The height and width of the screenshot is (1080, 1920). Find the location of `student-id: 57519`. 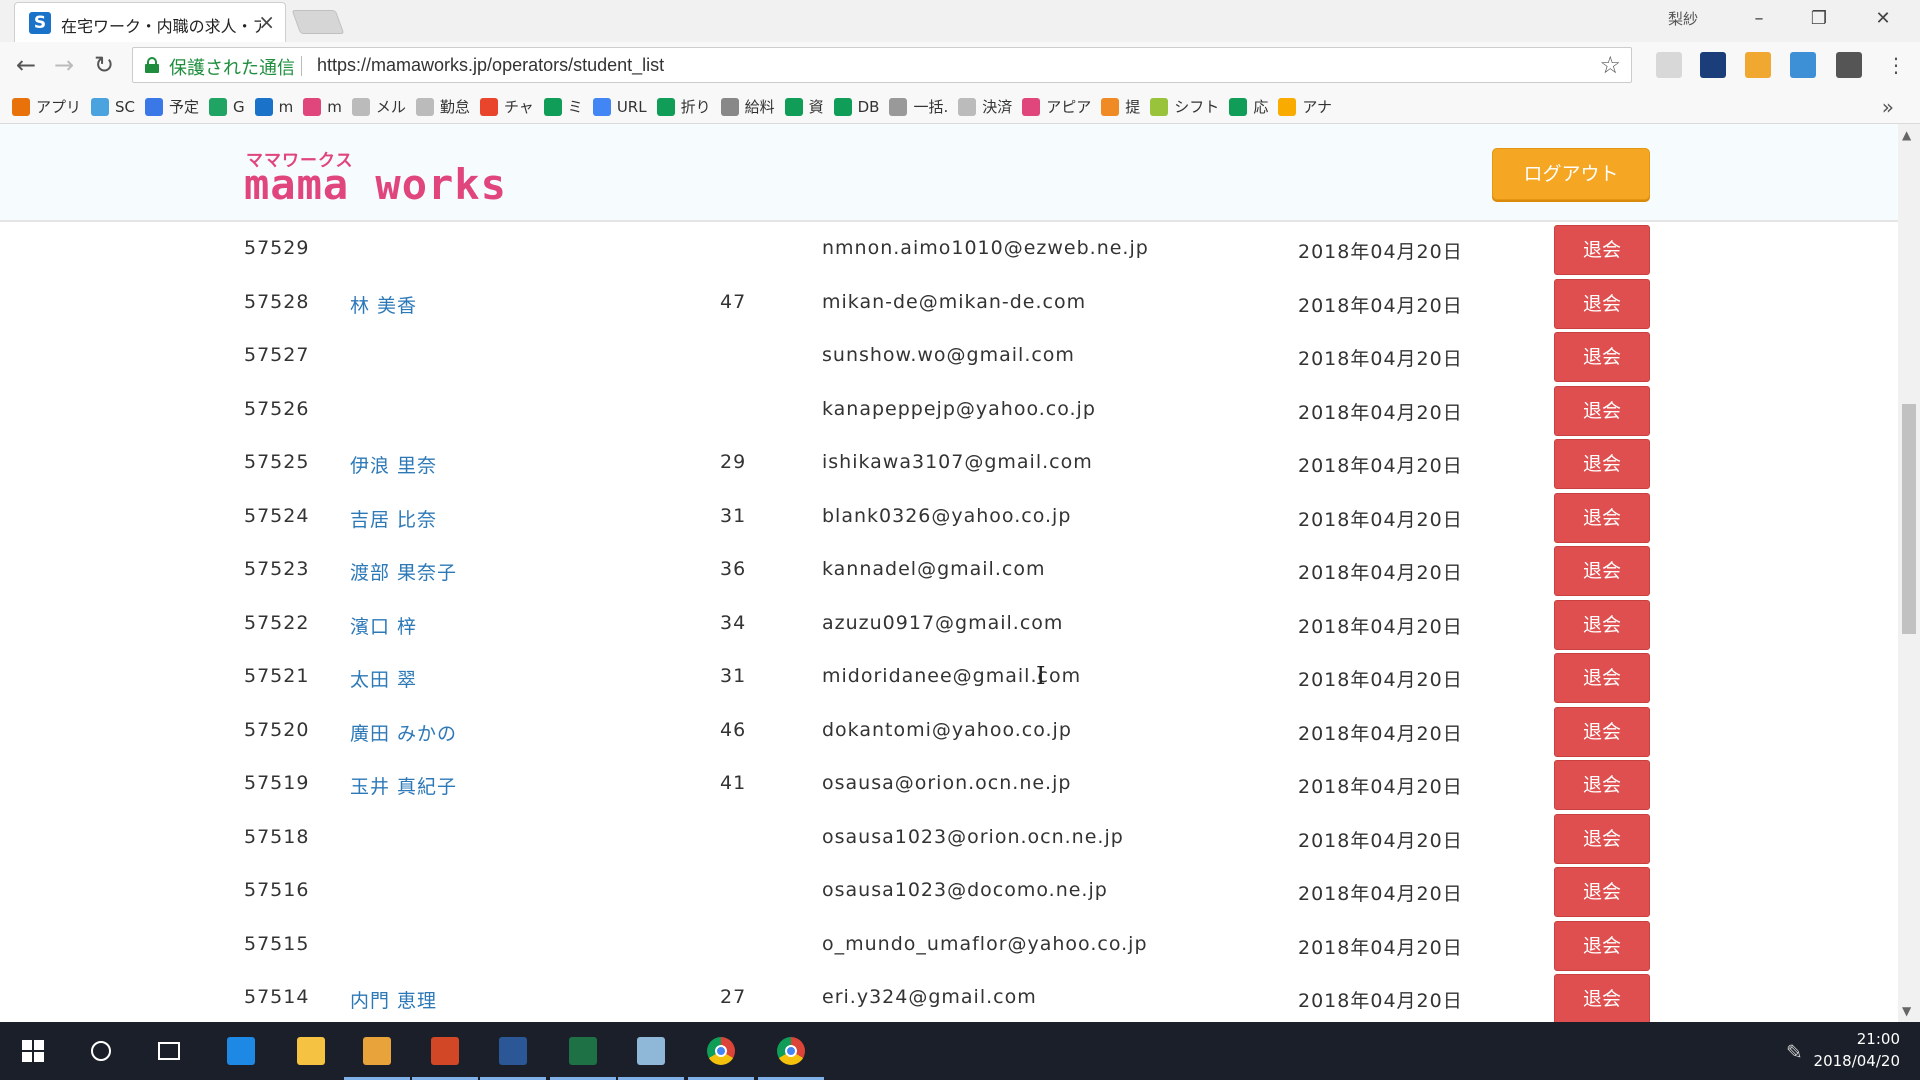

student-id: 57519 is located at coordinates (277, 783).